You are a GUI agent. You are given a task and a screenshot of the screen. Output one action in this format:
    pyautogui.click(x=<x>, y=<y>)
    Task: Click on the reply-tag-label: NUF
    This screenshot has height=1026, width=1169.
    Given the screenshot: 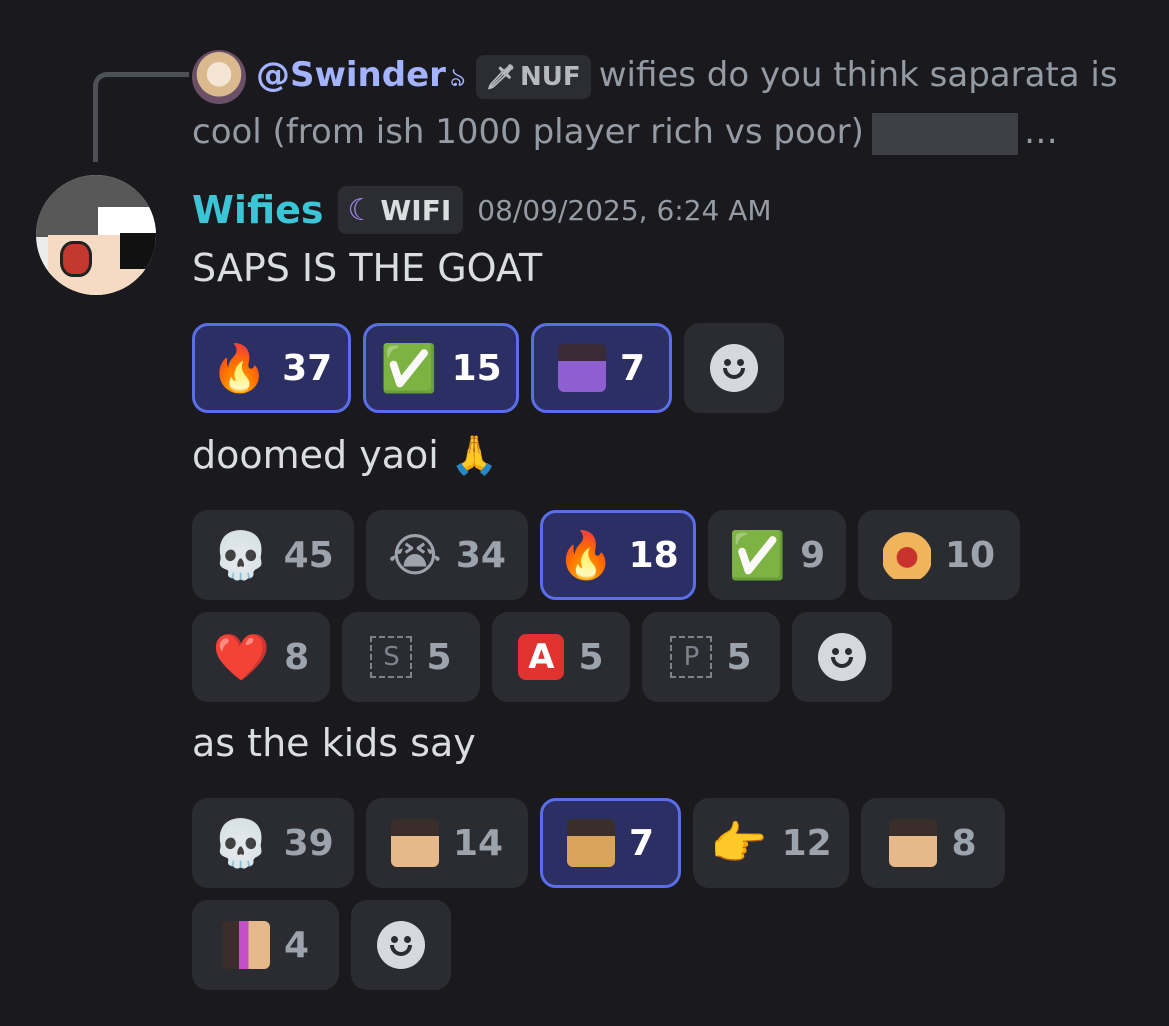 What is the action you would take?
    pyautogui.click(x=550, y=76)
    